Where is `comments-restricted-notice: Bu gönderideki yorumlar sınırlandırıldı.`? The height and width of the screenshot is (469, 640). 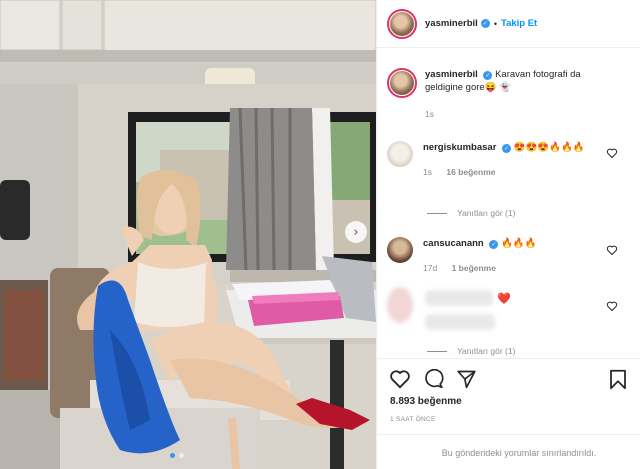
comments-restricted-notice: Bu gönderideki yorumlar sınırlandırıldı. is located at coordinates (508, 451).